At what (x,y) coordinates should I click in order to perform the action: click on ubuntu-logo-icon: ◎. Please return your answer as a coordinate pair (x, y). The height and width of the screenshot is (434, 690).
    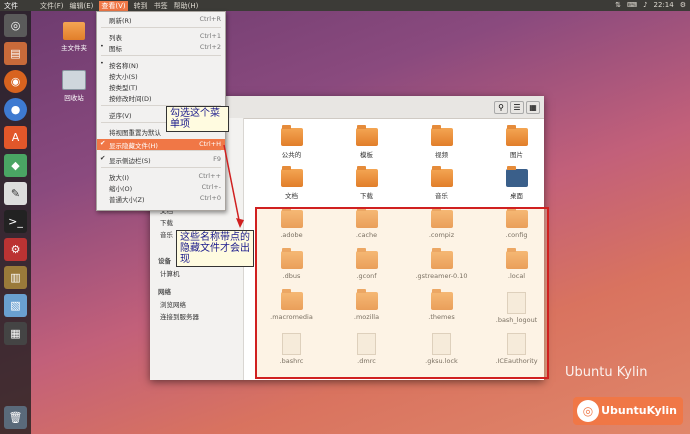
    Looking at the image, I should click on (588, 411).